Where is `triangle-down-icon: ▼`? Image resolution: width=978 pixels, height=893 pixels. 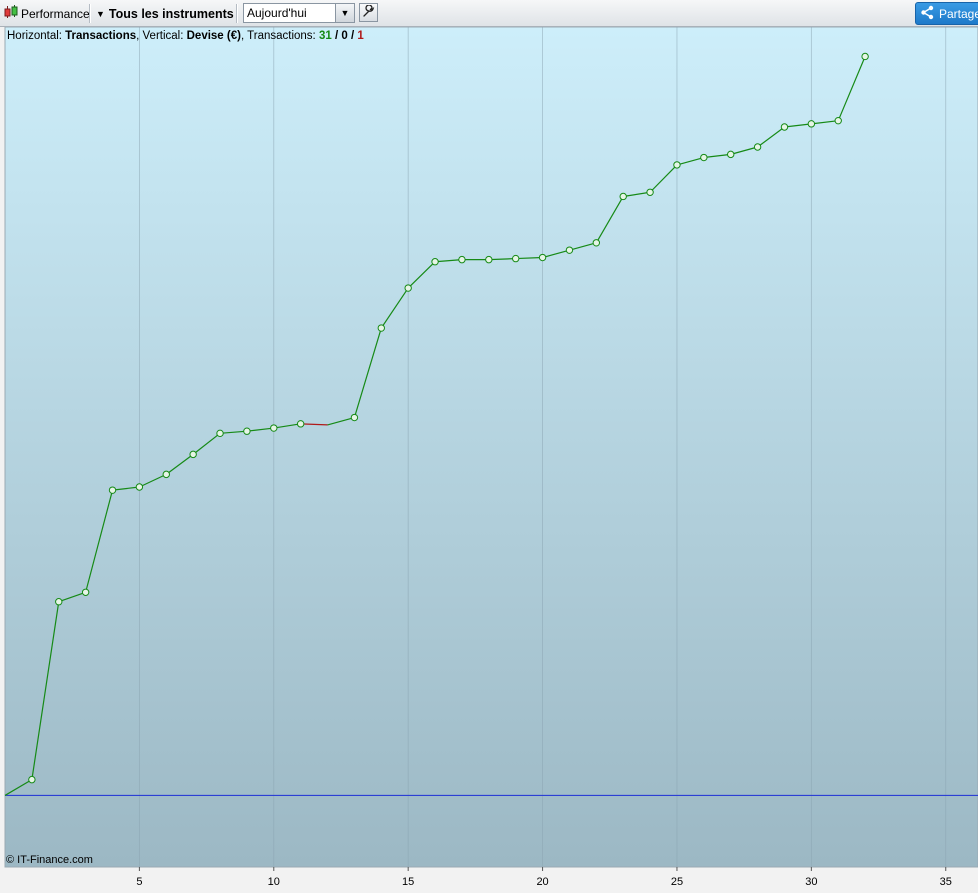
triangle-down-icon: ▼ is located at coordinates (100, 13).